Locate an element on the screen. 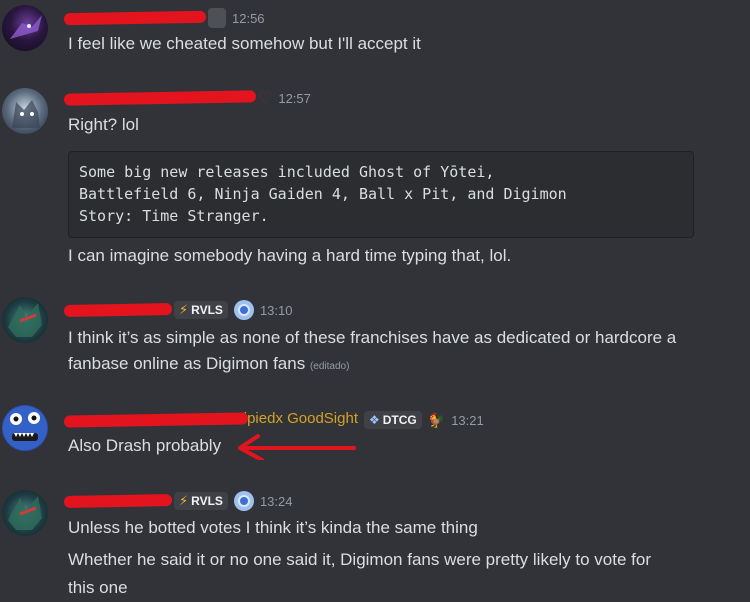 The height and width of the screenshot is (602, 750). message-text: Right? lol is located at coordinates (103, 124).